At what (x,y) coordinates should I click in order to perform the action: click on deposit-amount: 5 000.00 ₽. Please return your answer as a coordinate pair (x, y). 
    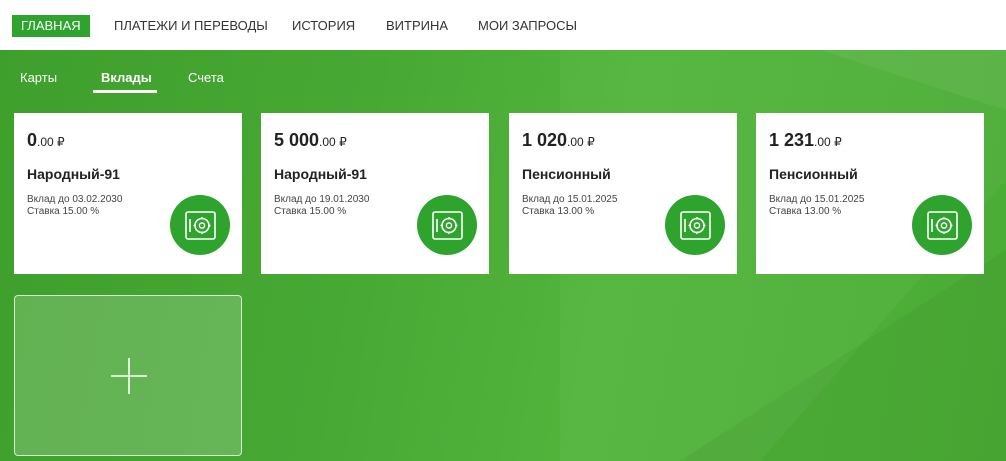
    Looking at the image, I should click on (310, 140).